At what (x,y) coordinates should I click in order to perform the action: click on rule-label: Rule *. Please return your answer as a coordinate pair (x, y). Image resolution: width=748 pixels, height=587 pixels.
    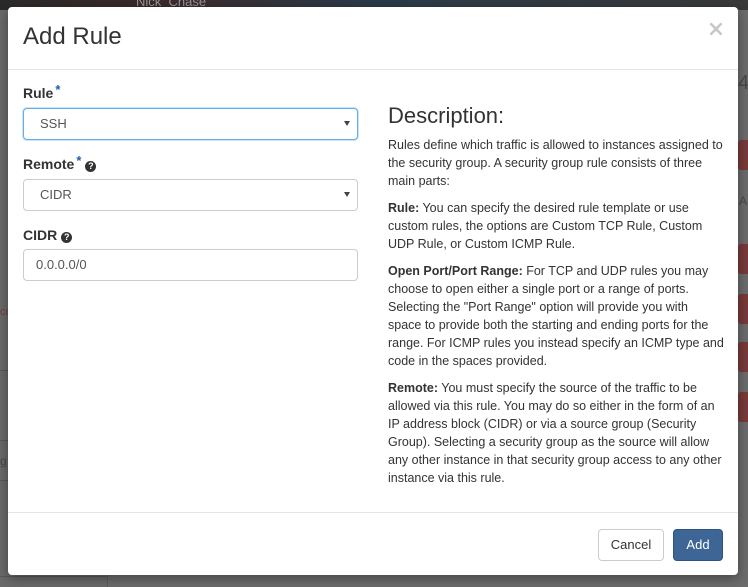
    Looking at the image, I should click on (42, 91).